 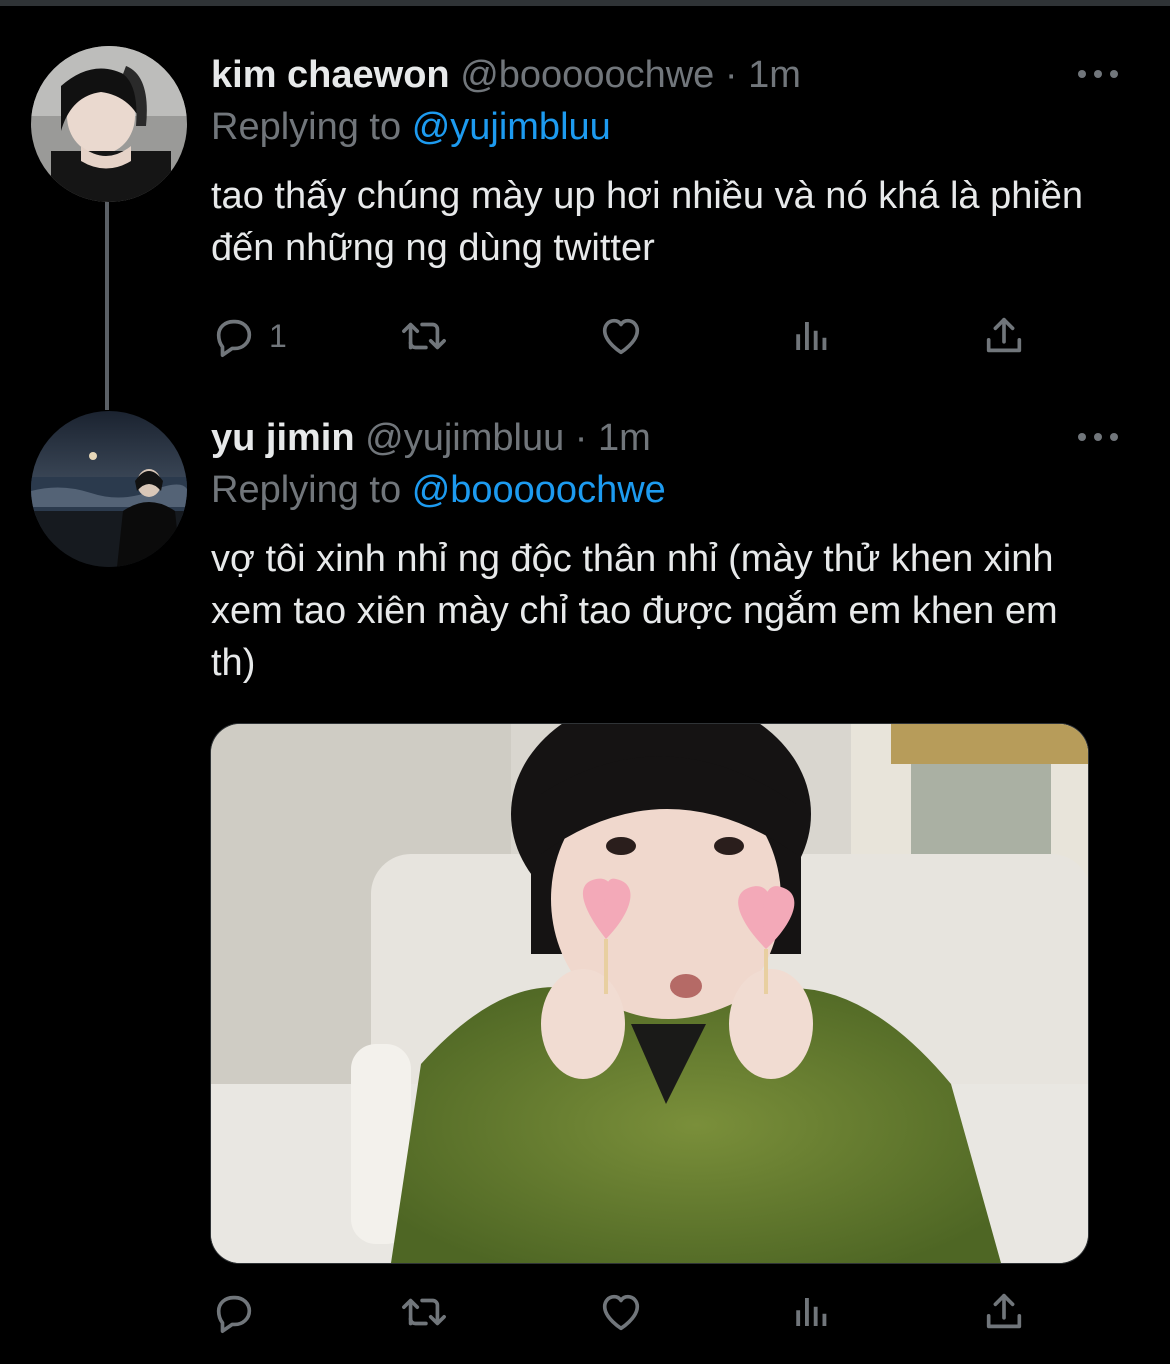 I want to click on tweet-header: yu jimin @yujimbluu · 1m, so click(x=431, y=438).